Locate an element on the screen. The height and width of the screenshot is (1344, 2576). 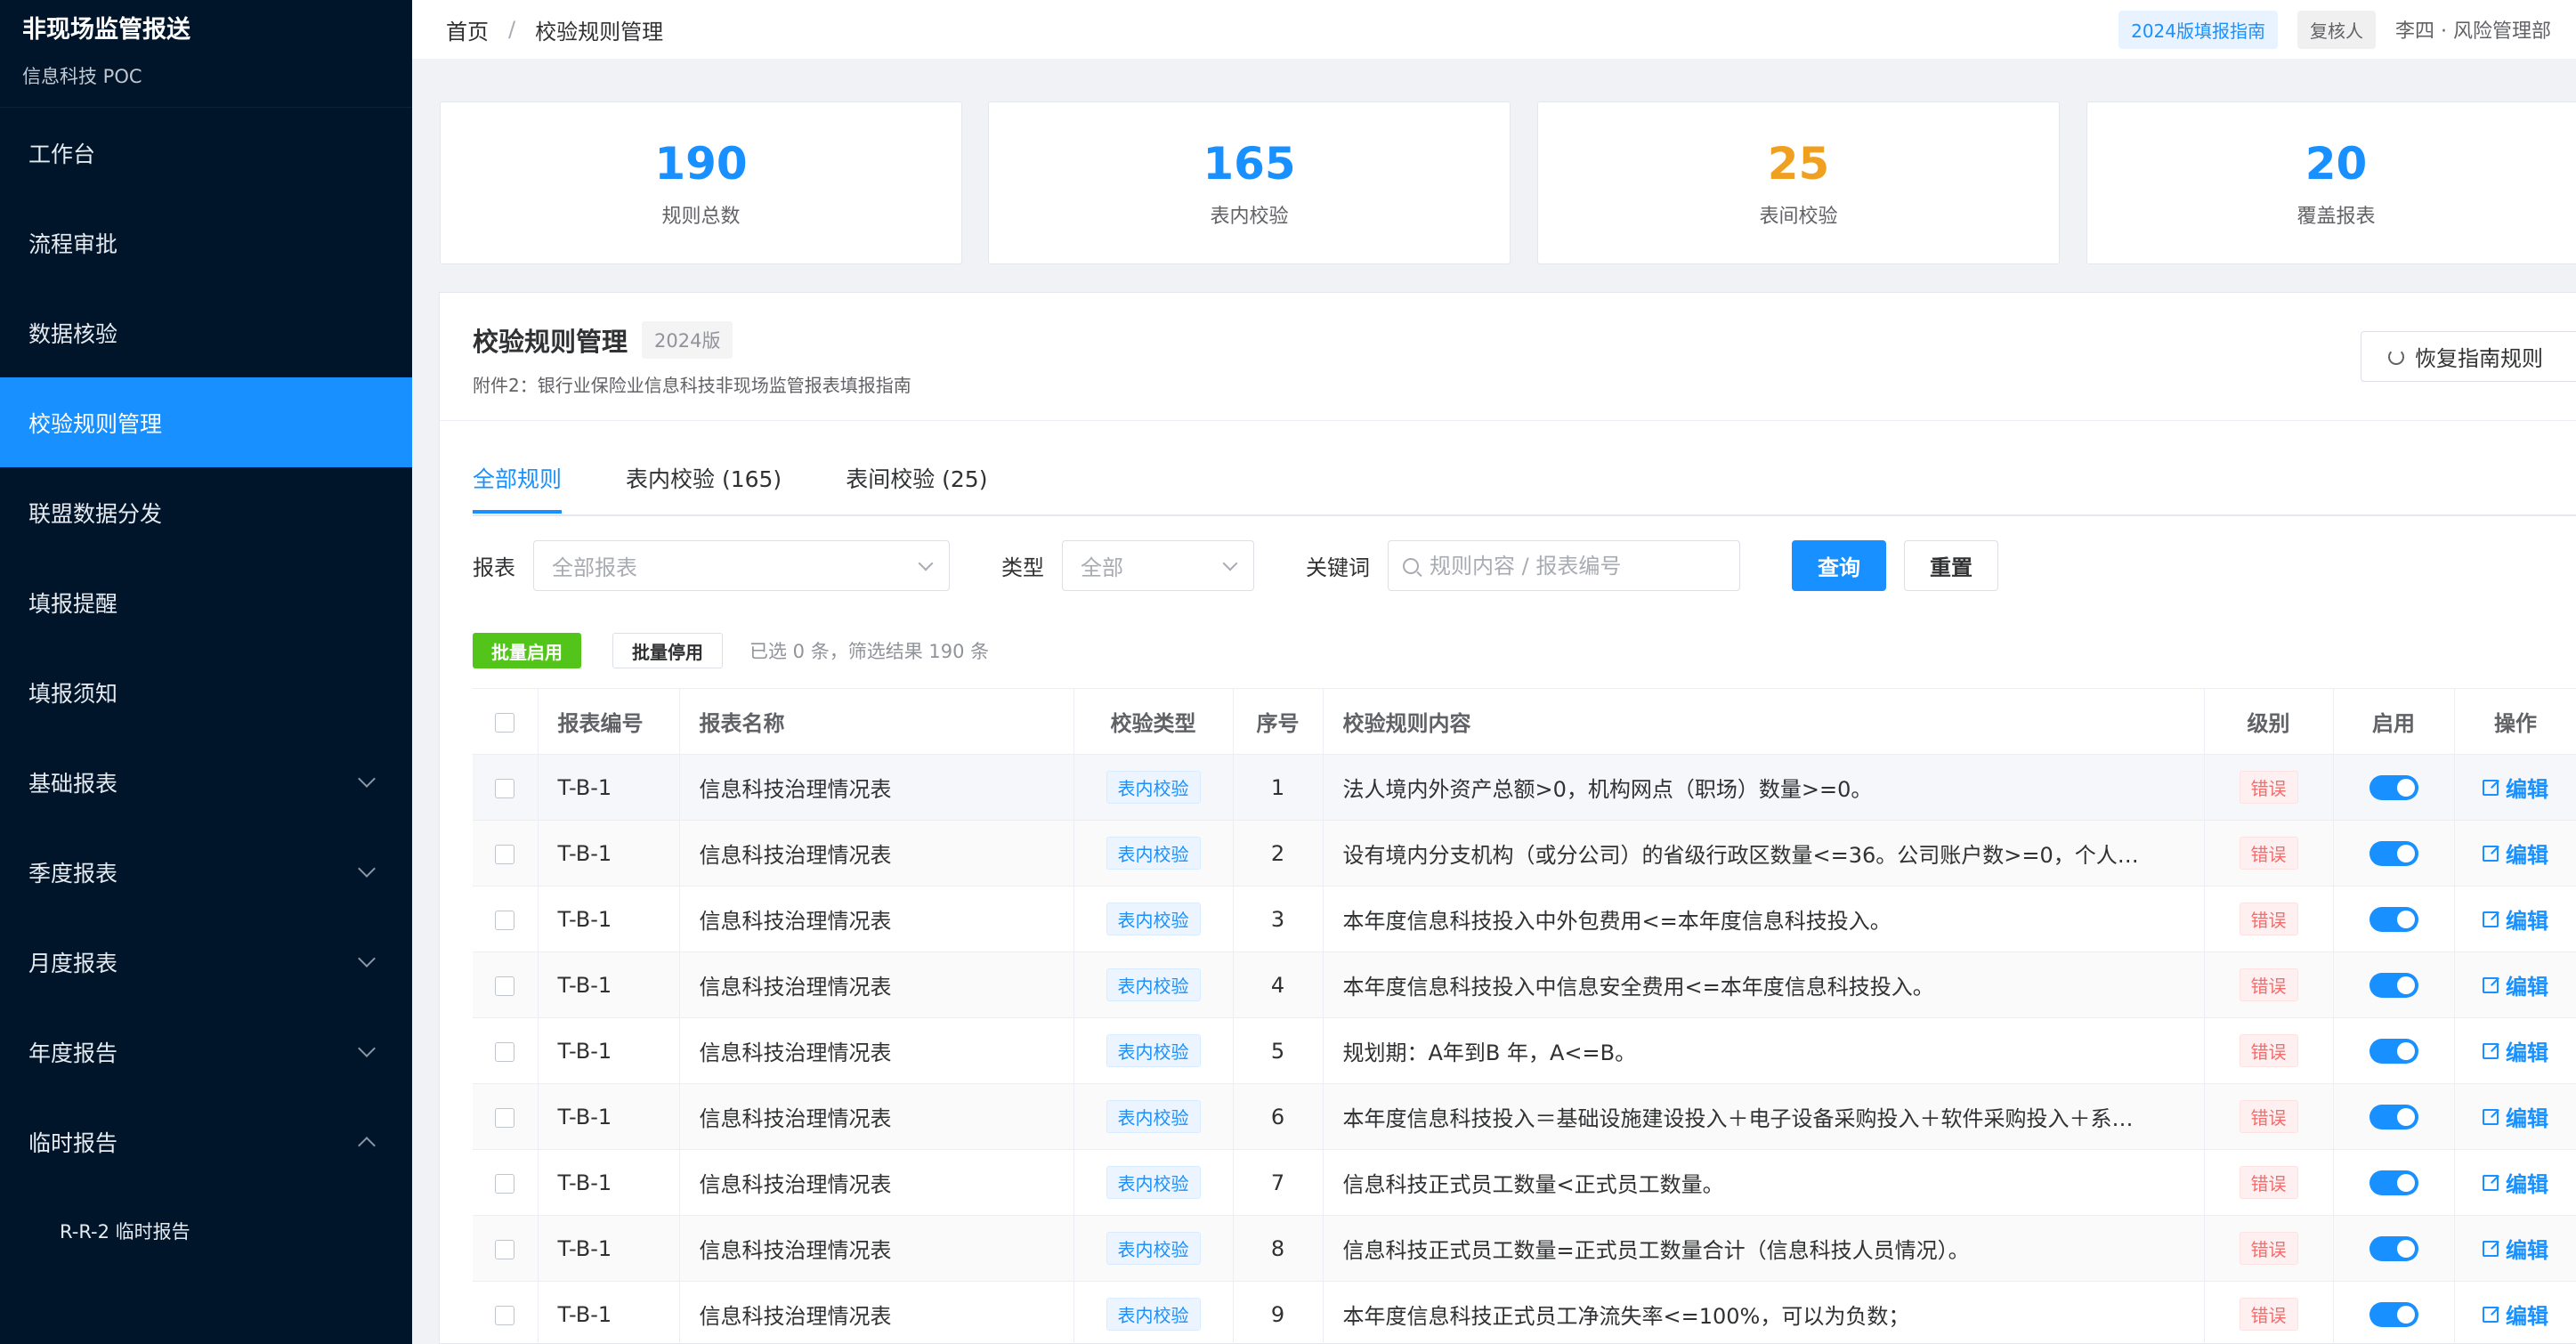
batch-disable-button: 批量停用 is located at coordinates (668, 650).